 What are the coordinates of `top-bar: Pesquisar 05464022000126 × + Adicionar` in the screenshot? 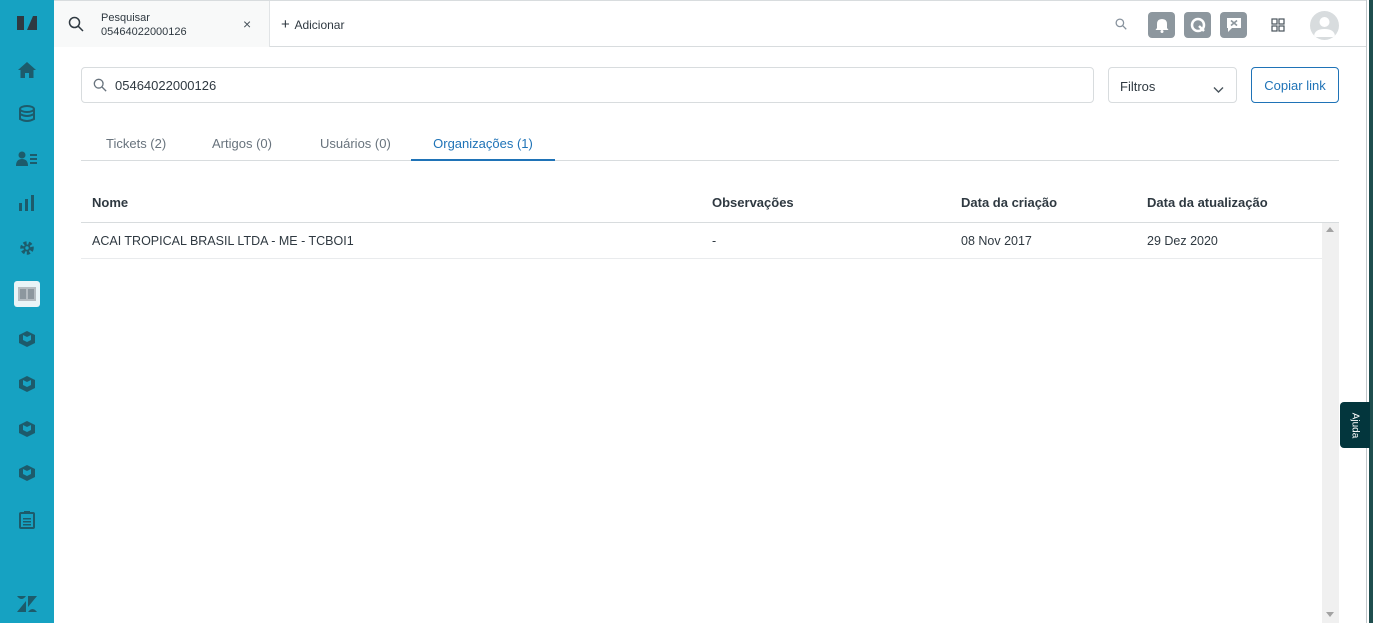 It's located at (710, 23).